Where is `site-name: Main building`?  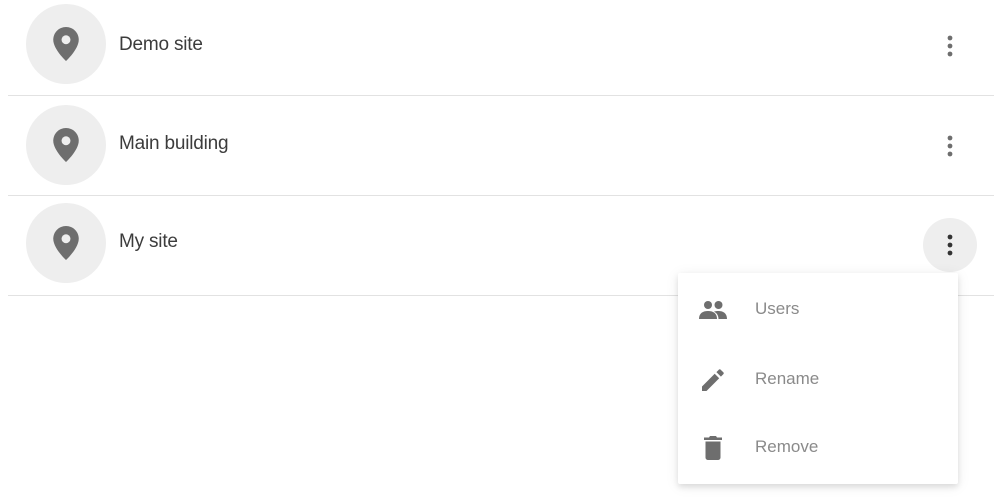 site-name: Main building is located at coordinates (174, 143).